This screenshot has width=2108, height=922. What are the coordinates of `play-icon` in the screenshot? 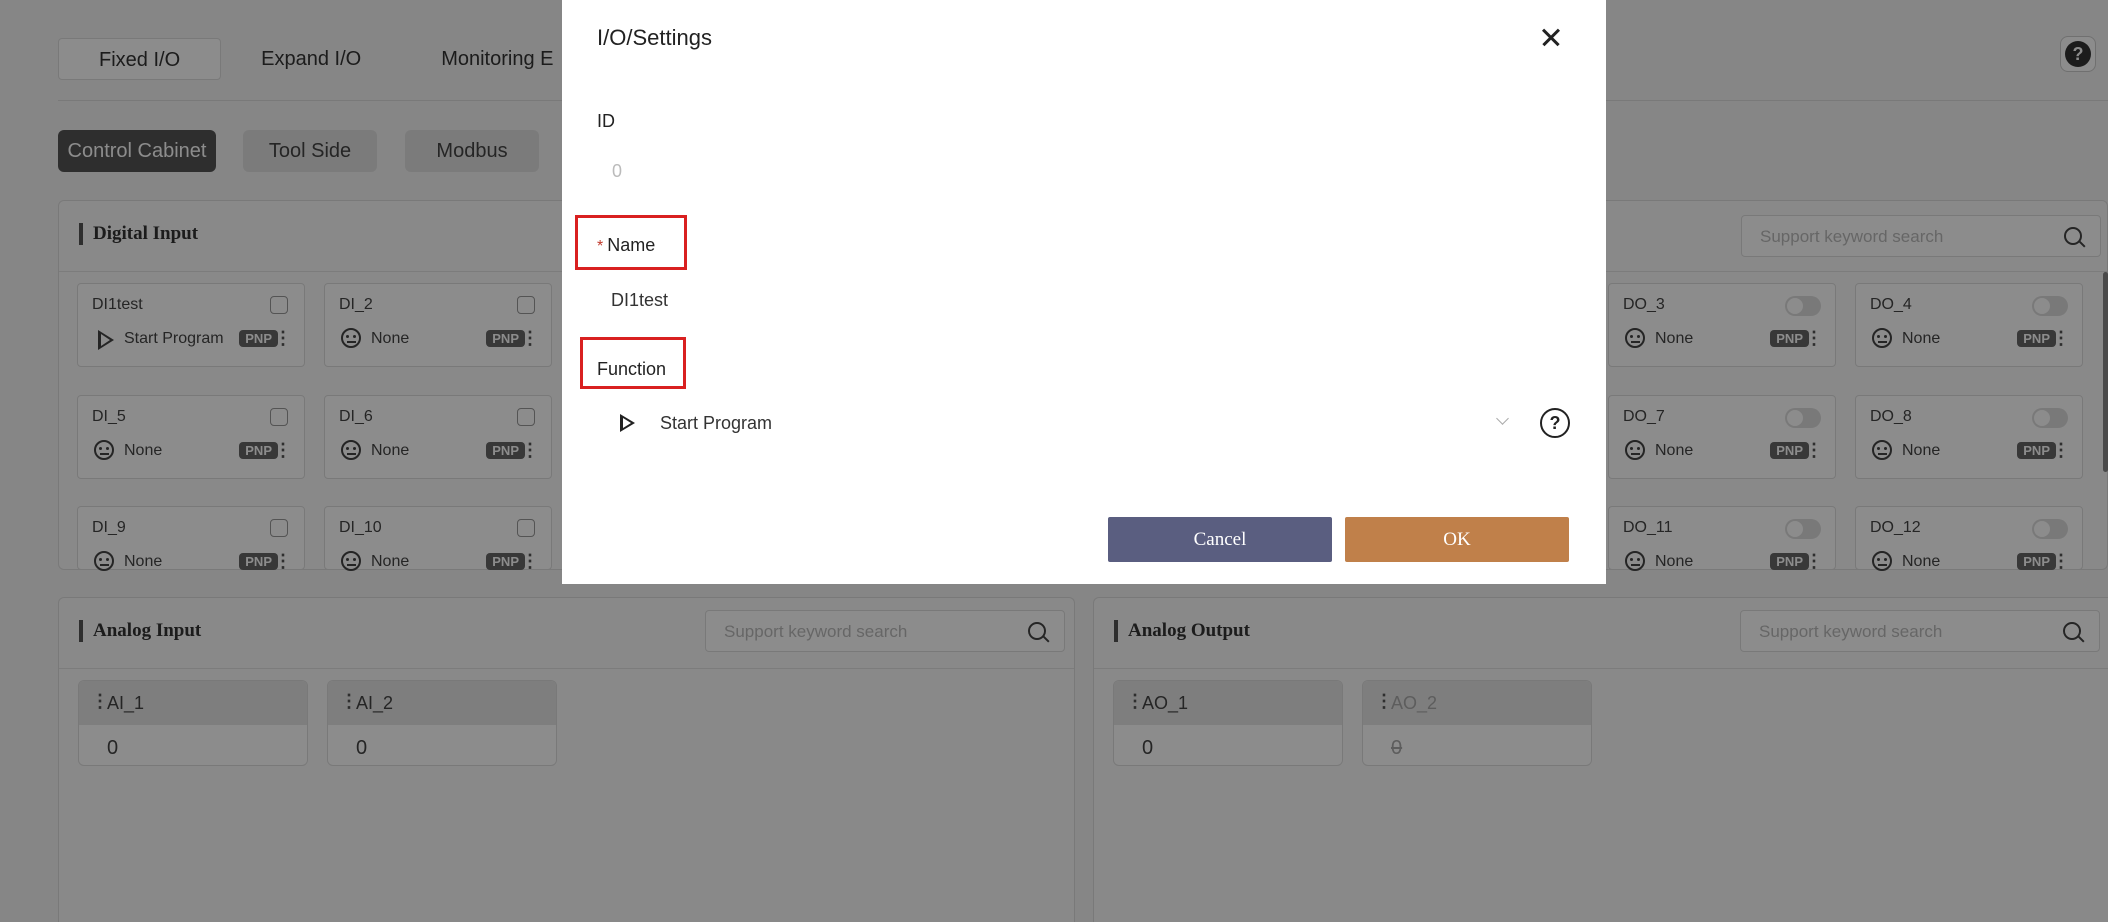 It's located at (627, 423).